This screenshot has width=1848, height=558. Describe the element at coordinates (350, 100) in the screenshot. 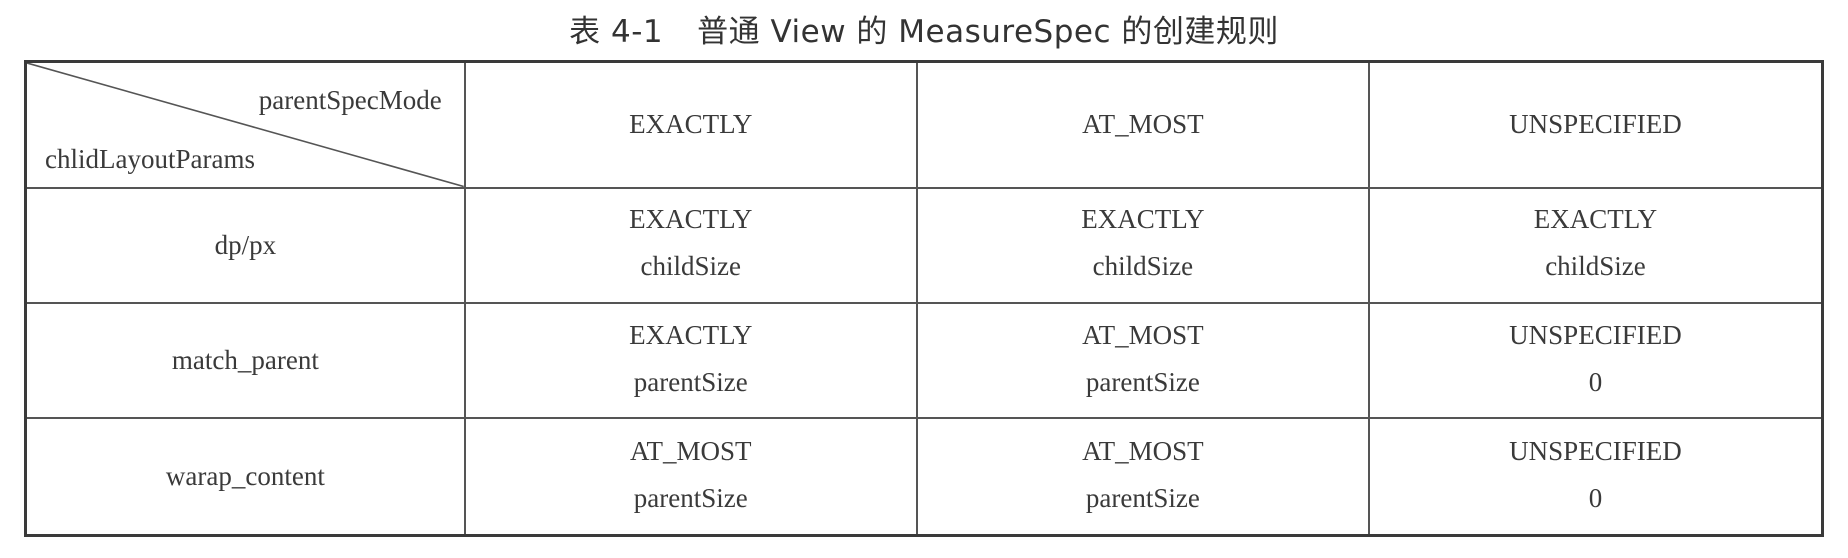

I see `corner-column-label: parentSpecMode` at that location.